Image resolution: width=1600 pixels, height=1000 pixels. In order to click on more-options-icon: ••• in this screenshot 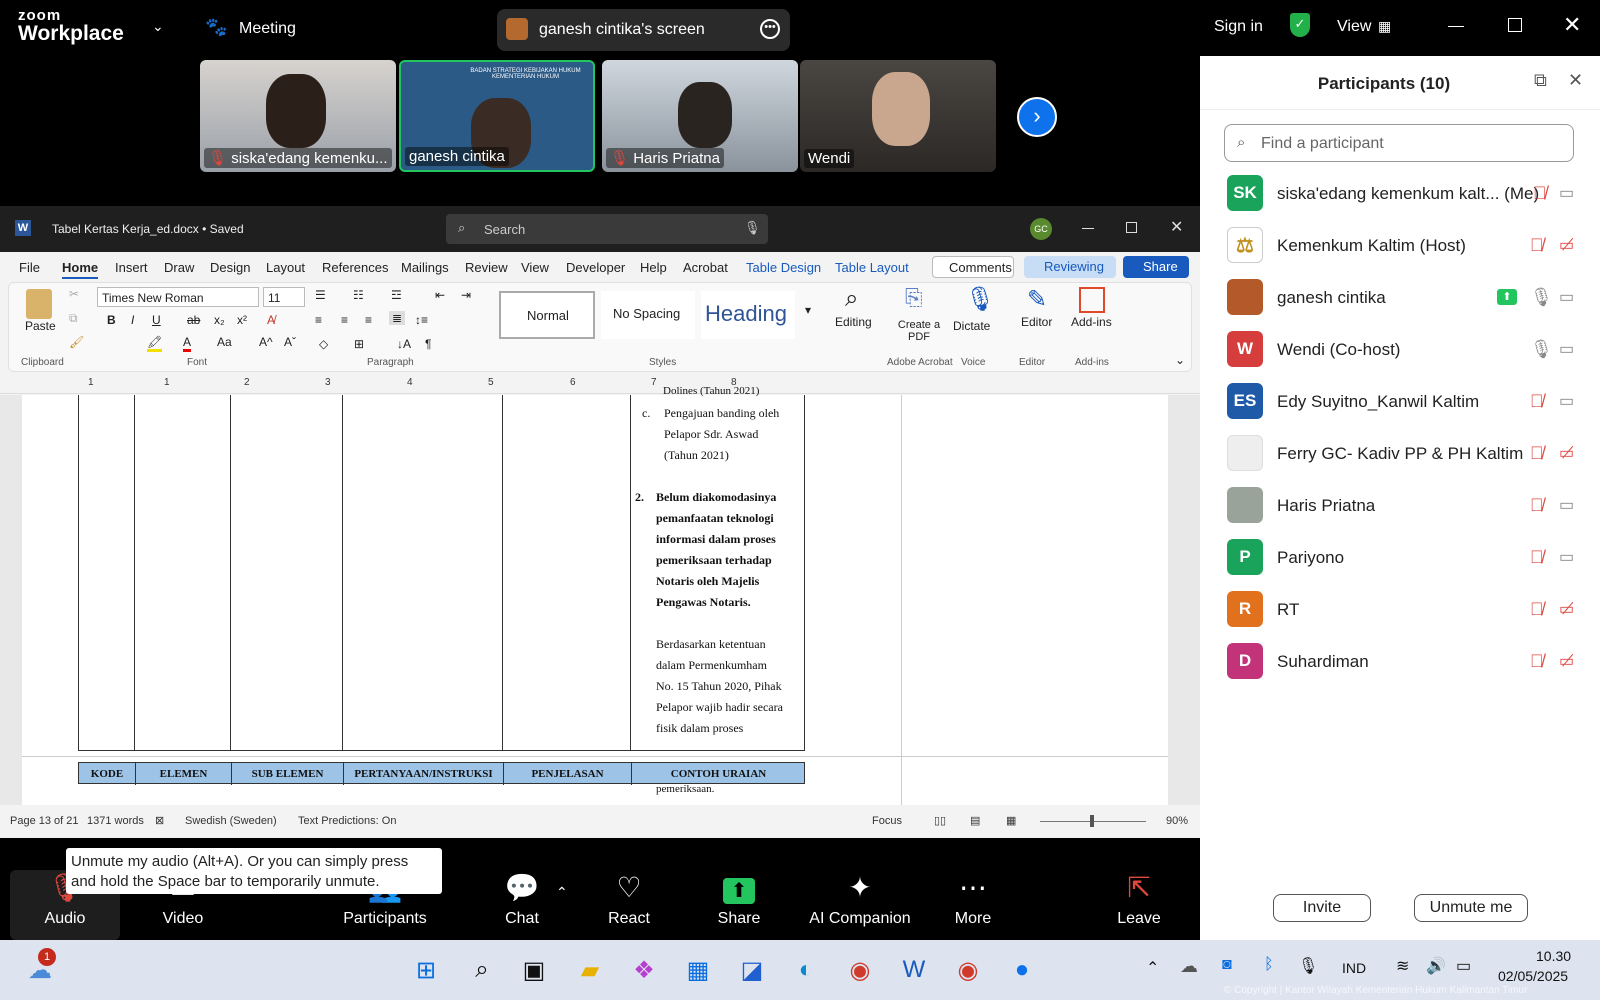, I will do `click(770, 29)`.